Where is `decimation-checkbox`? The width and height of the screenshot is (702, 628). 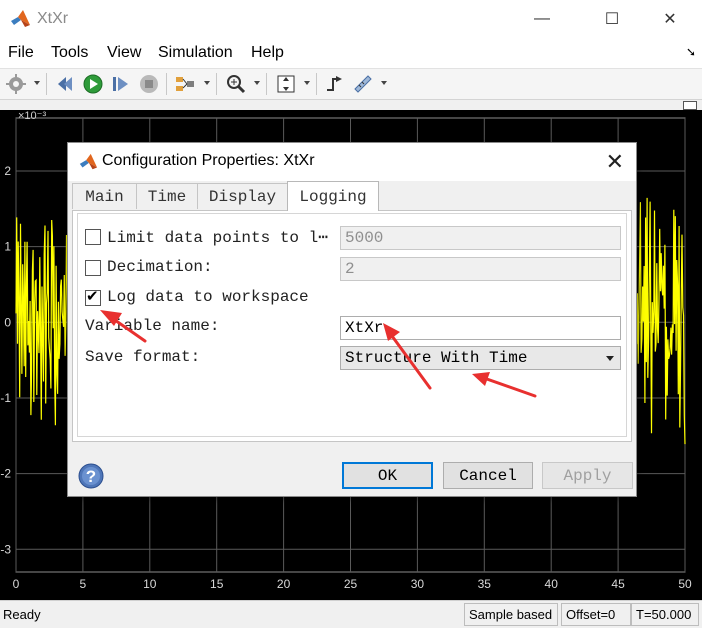
decimation-checkbox is located at coordinates (93, 268).